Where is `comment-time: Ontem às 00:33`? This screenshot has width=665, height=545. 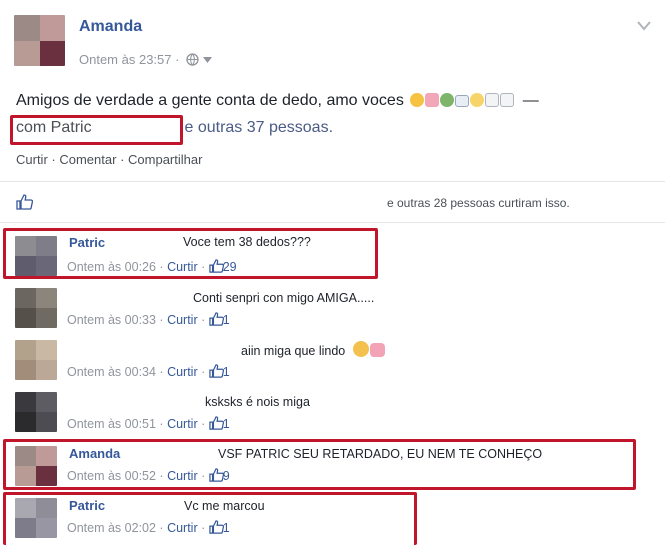
comment-time: Ontem às 00:33 is located at coordinates (111, 320).